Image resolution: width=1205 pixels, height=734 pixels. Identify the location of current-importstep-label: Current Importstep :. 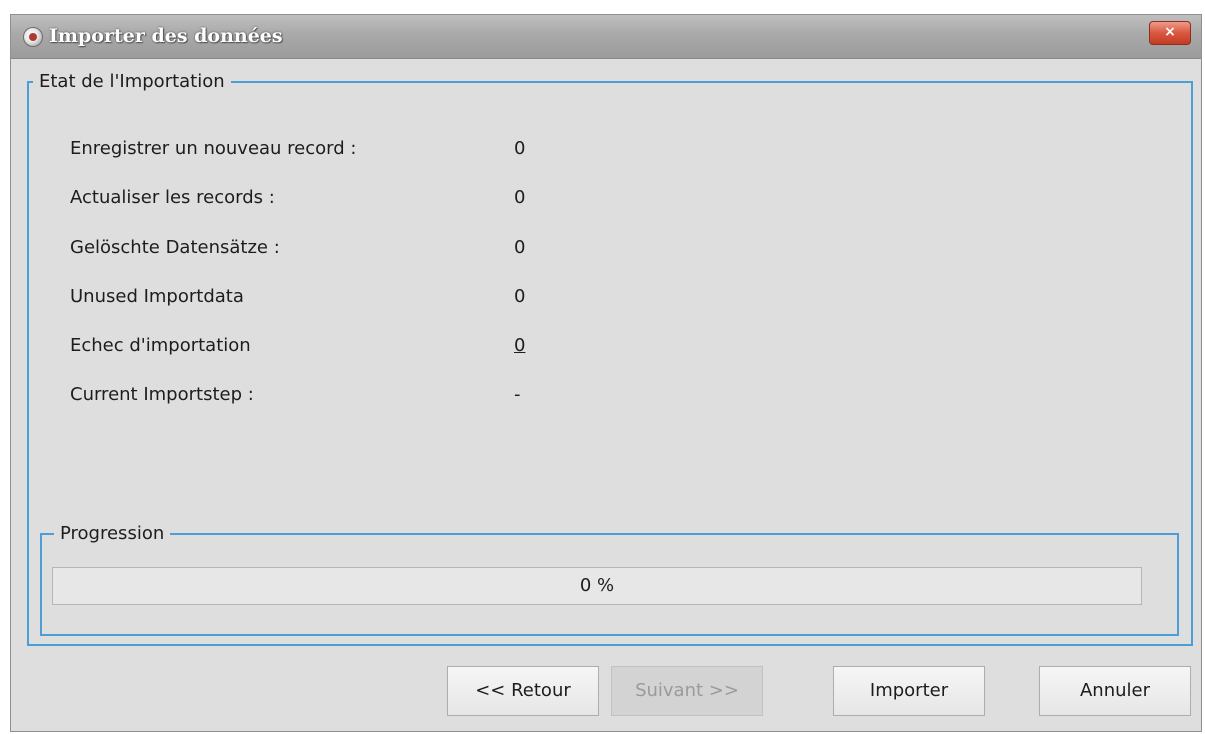
(162, 394).